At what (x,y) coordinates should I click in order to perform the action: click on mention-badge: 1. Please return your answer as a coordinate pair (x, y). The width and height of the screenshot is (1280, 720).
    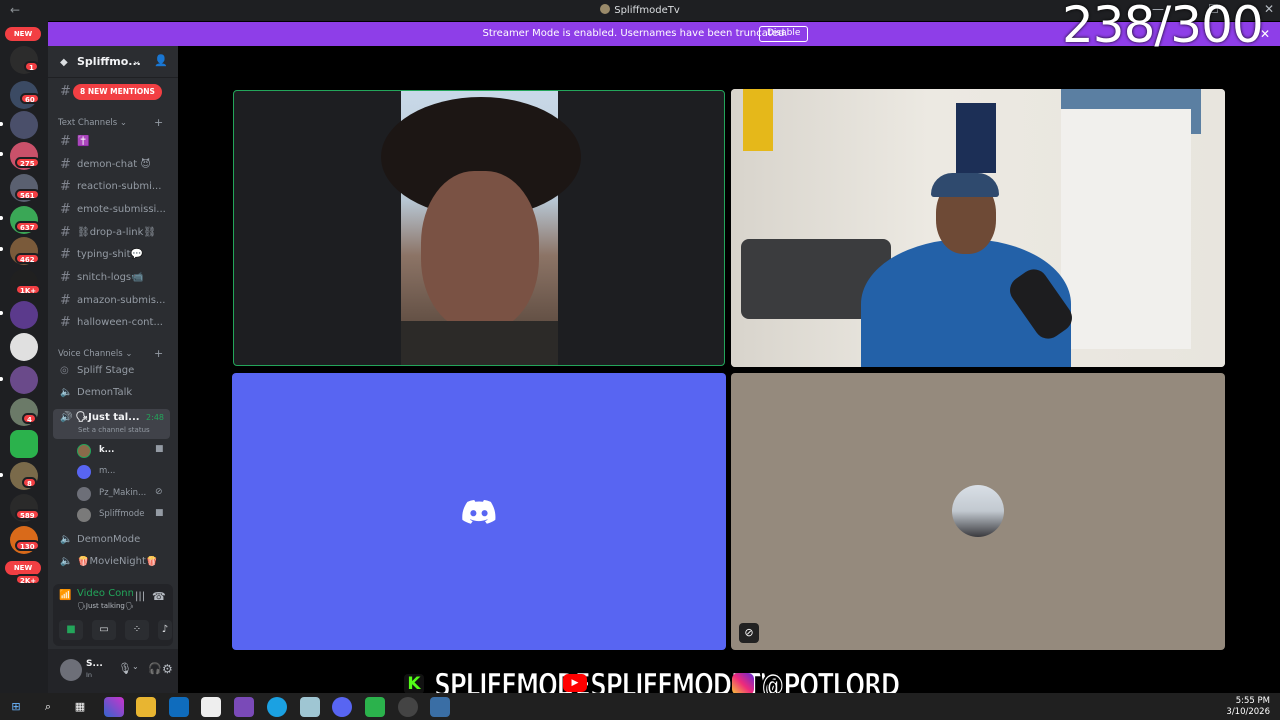
    Looking at the image, I should click on (31, 66).